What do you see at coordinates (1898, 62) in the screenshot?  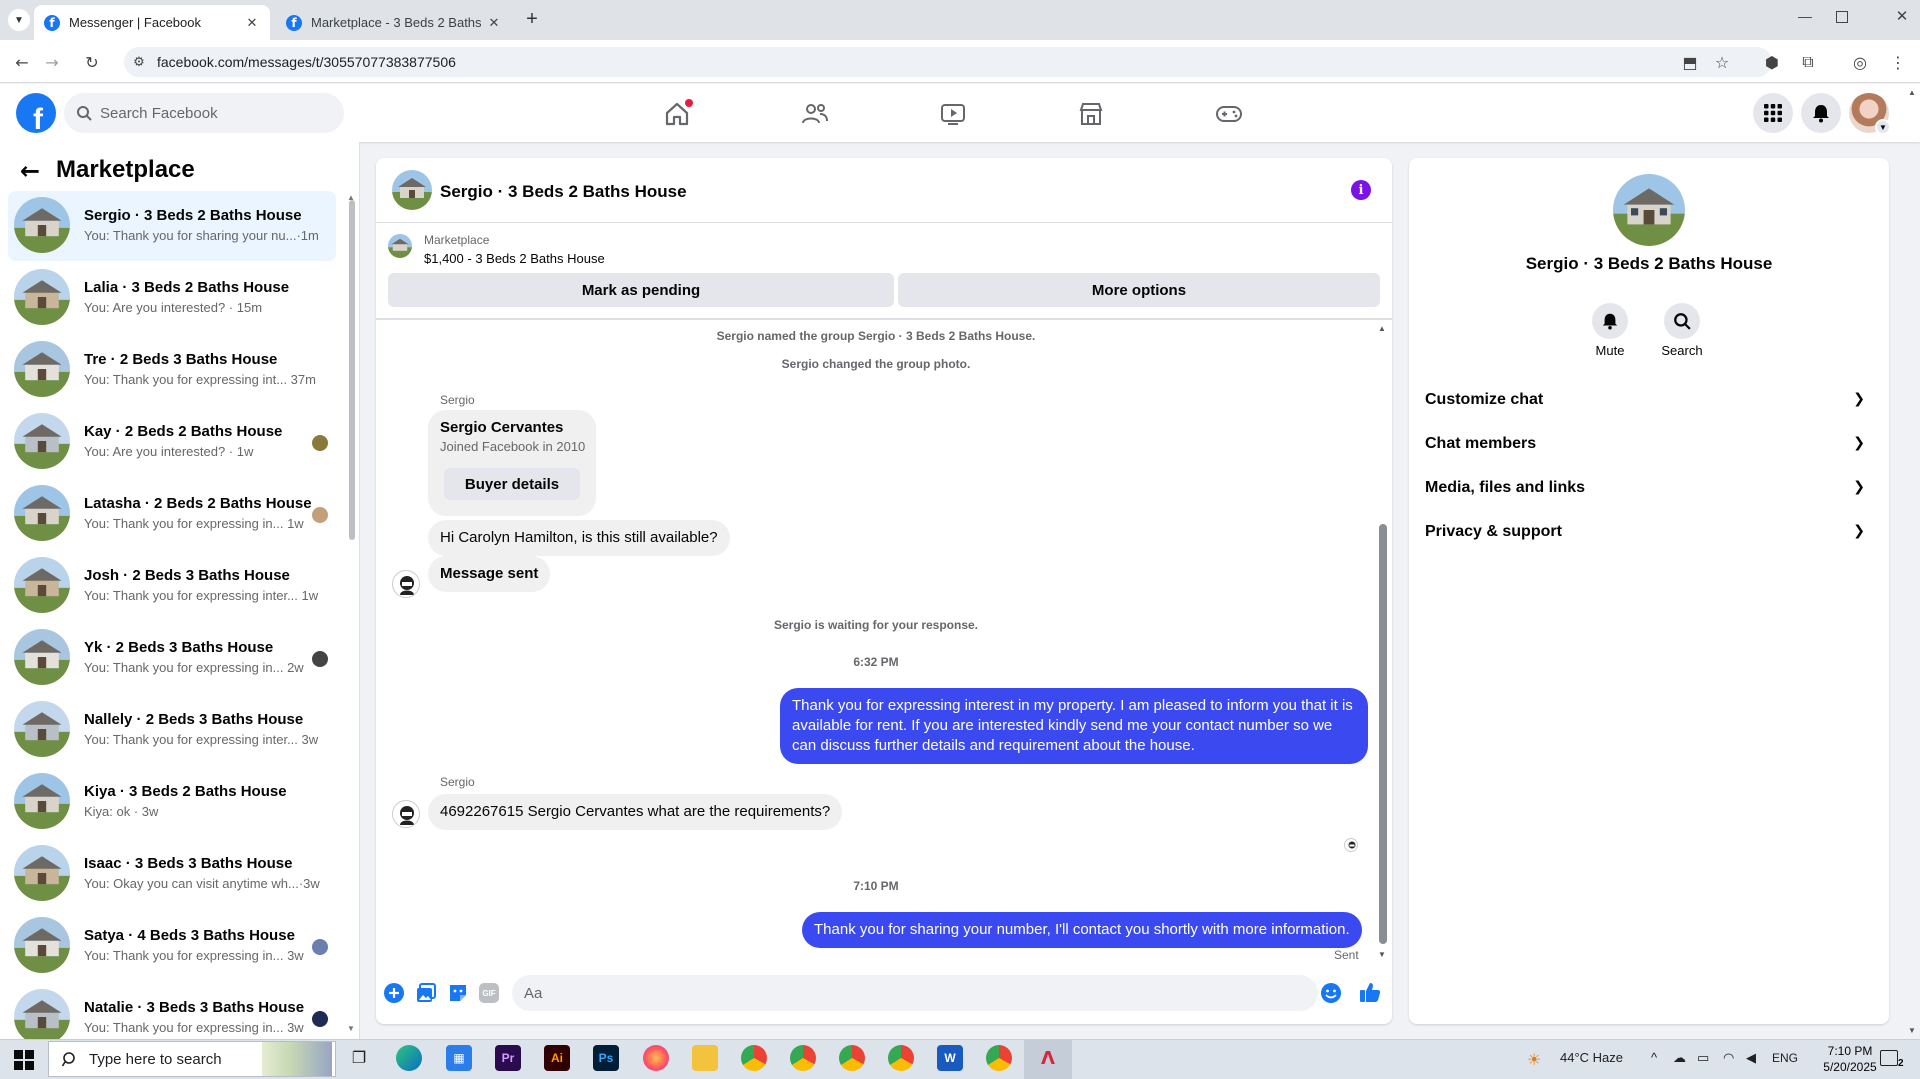 I see `browser-menu-icon: ⋮` at bounding box center [1898, 62].